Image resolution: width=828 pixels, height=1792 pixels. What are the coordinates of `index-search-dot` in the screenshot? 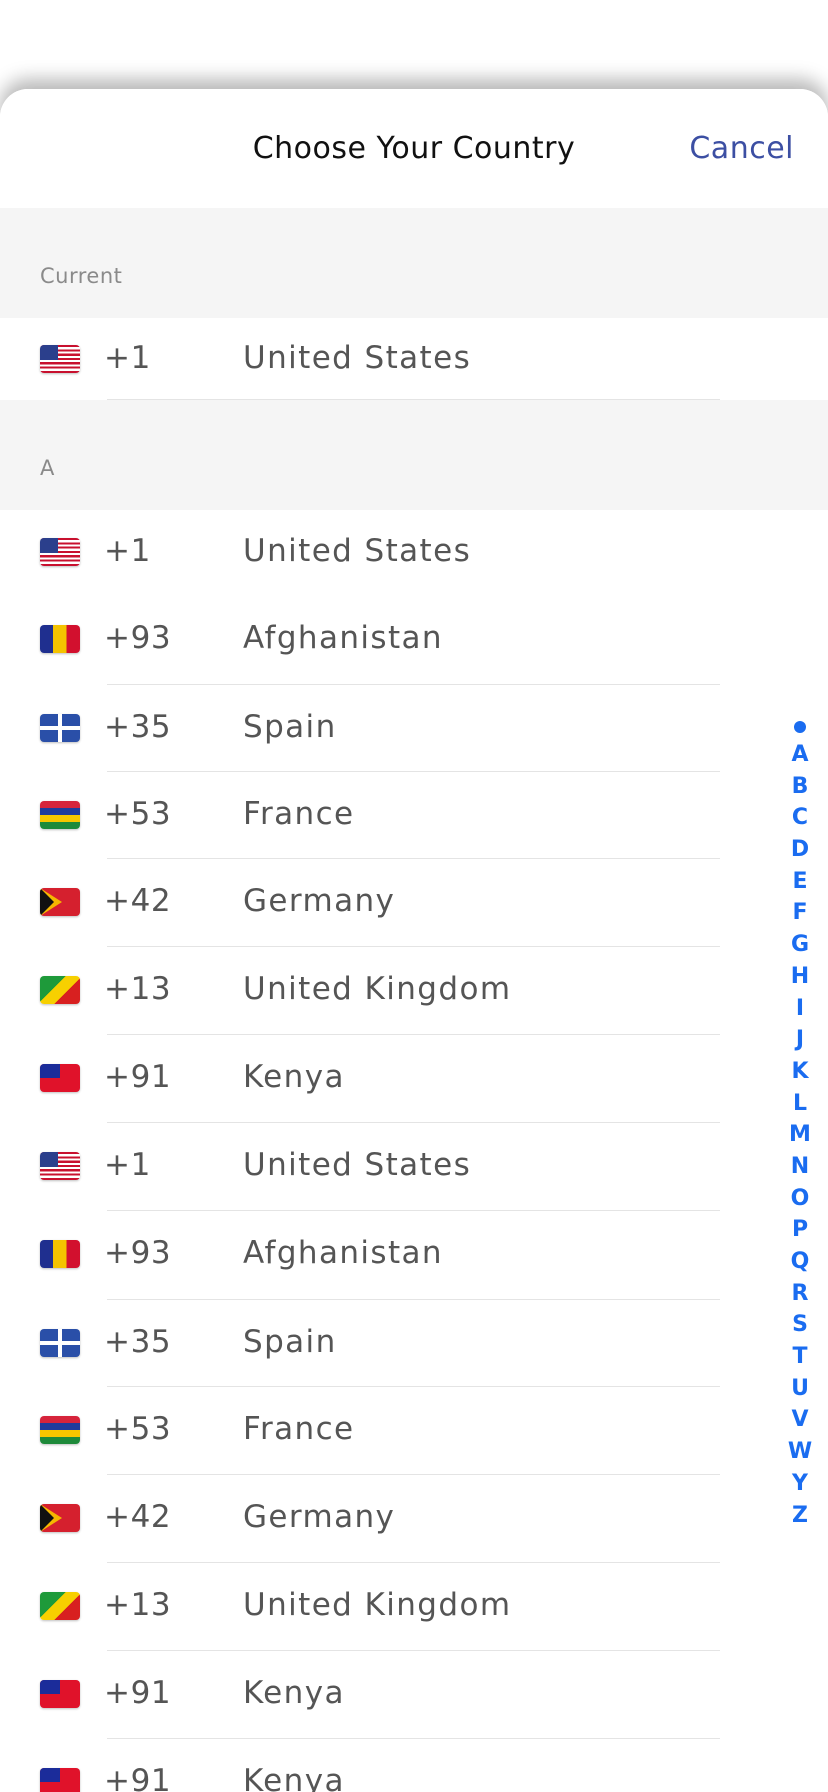 It's located at (800, 727).